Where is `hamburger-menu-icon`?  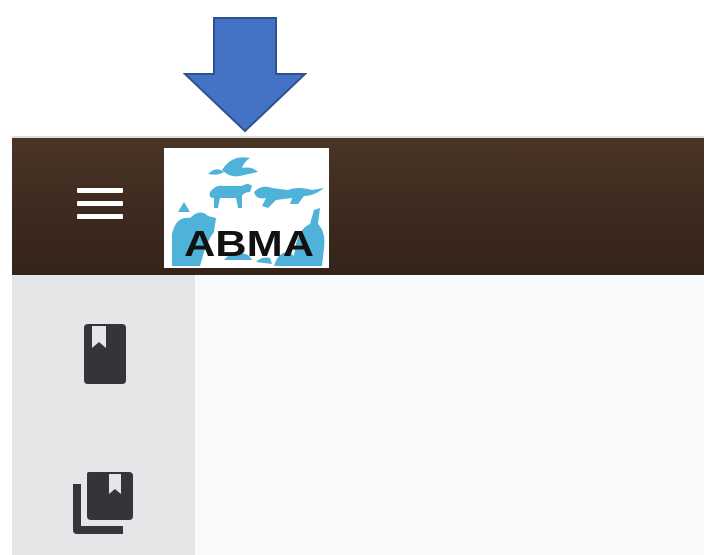
hamburger-menu-icon is located at coordinates (100, 203).